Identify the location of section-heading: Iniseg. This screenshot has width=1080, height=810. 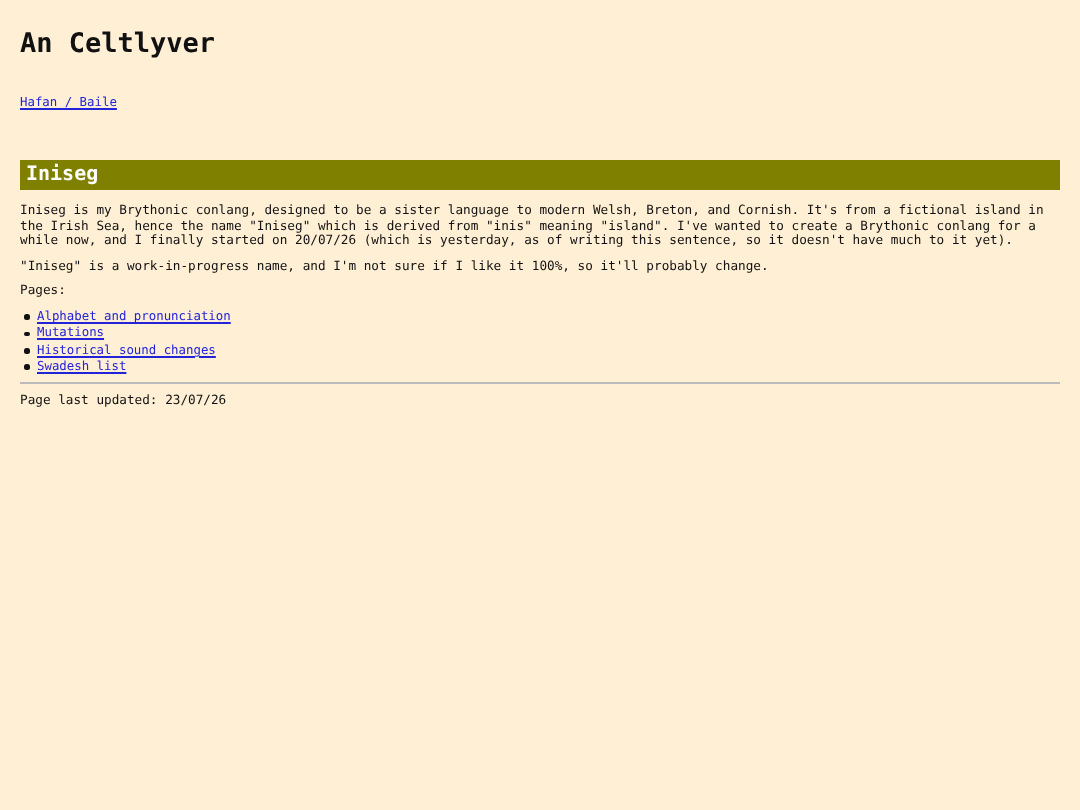
(540, 175).